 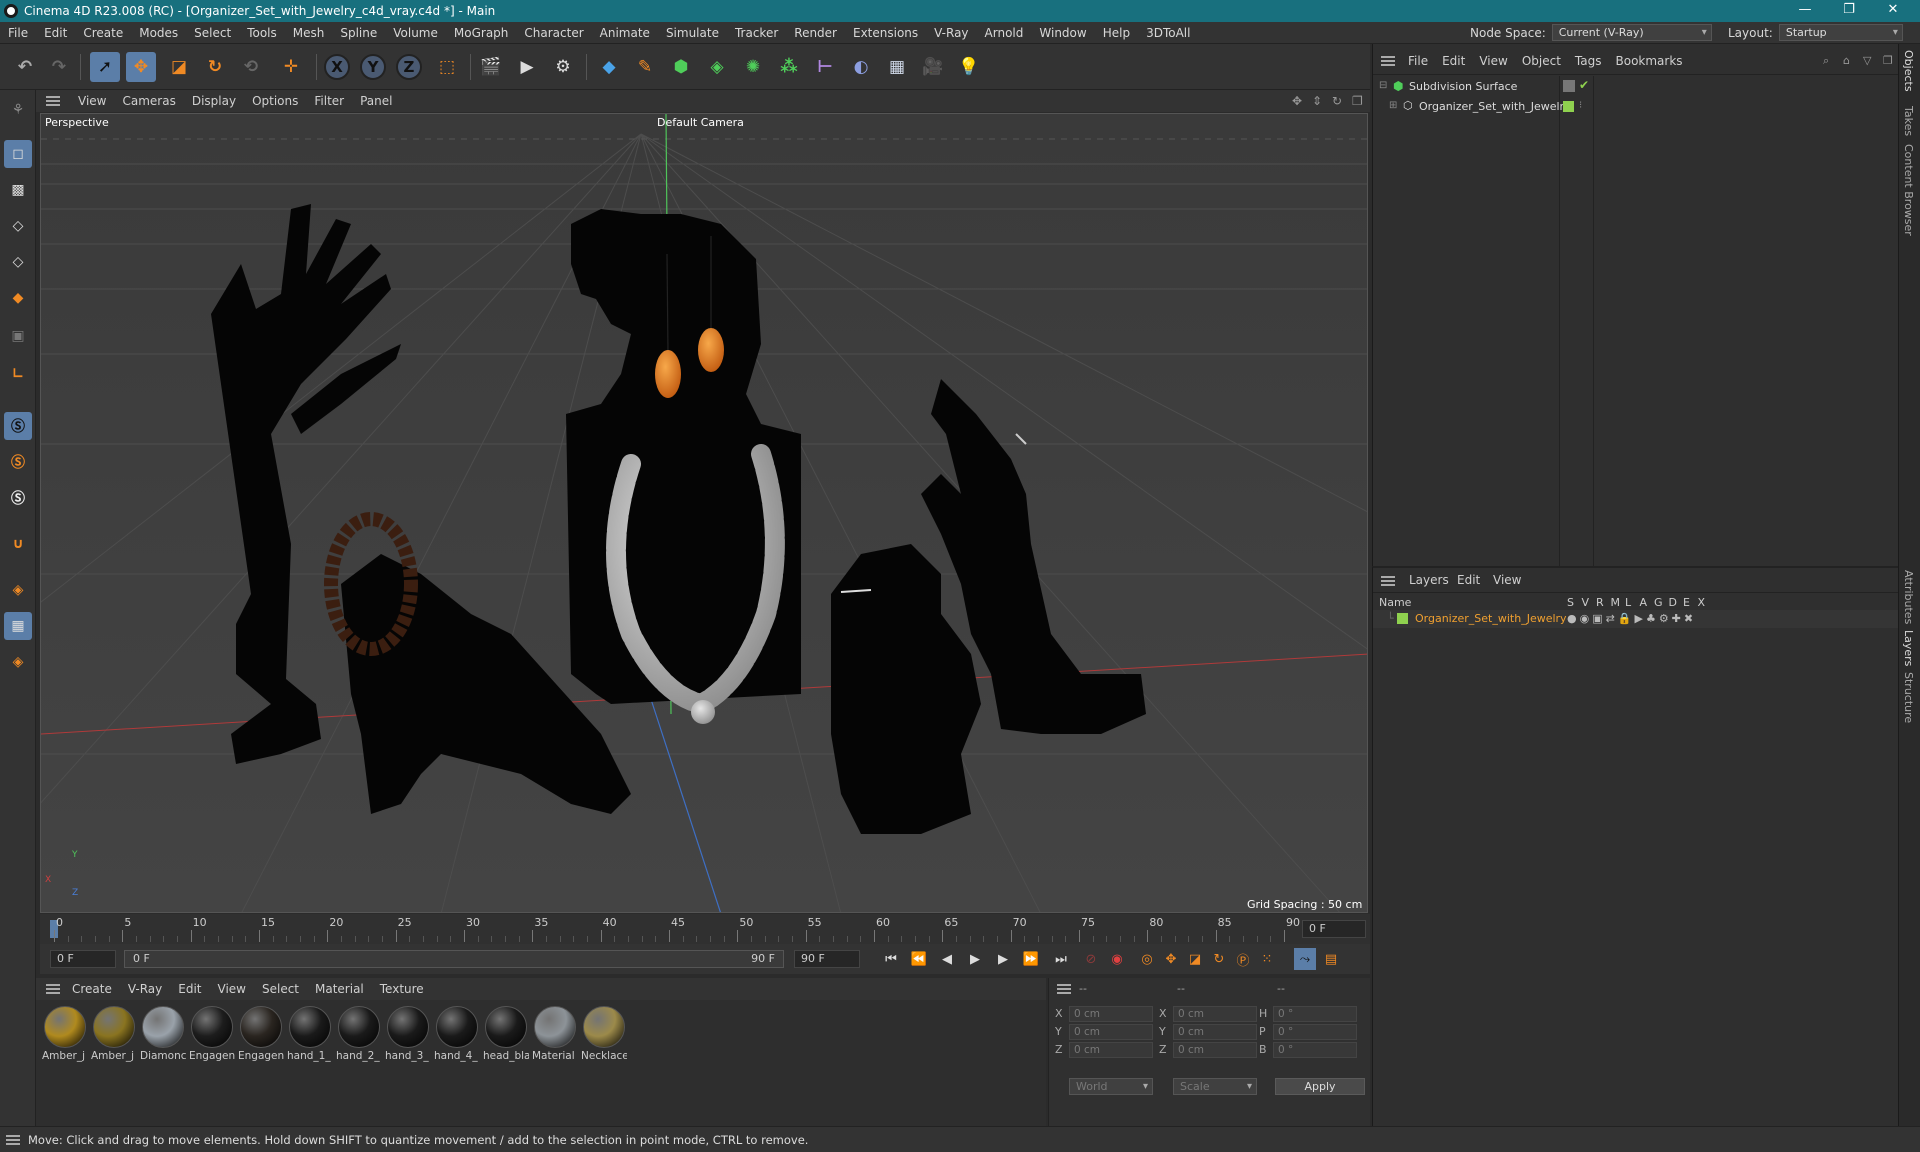 I want to click on layer-name: Organizer_Set_with_Jewelry, so click(x=1491, y=618).